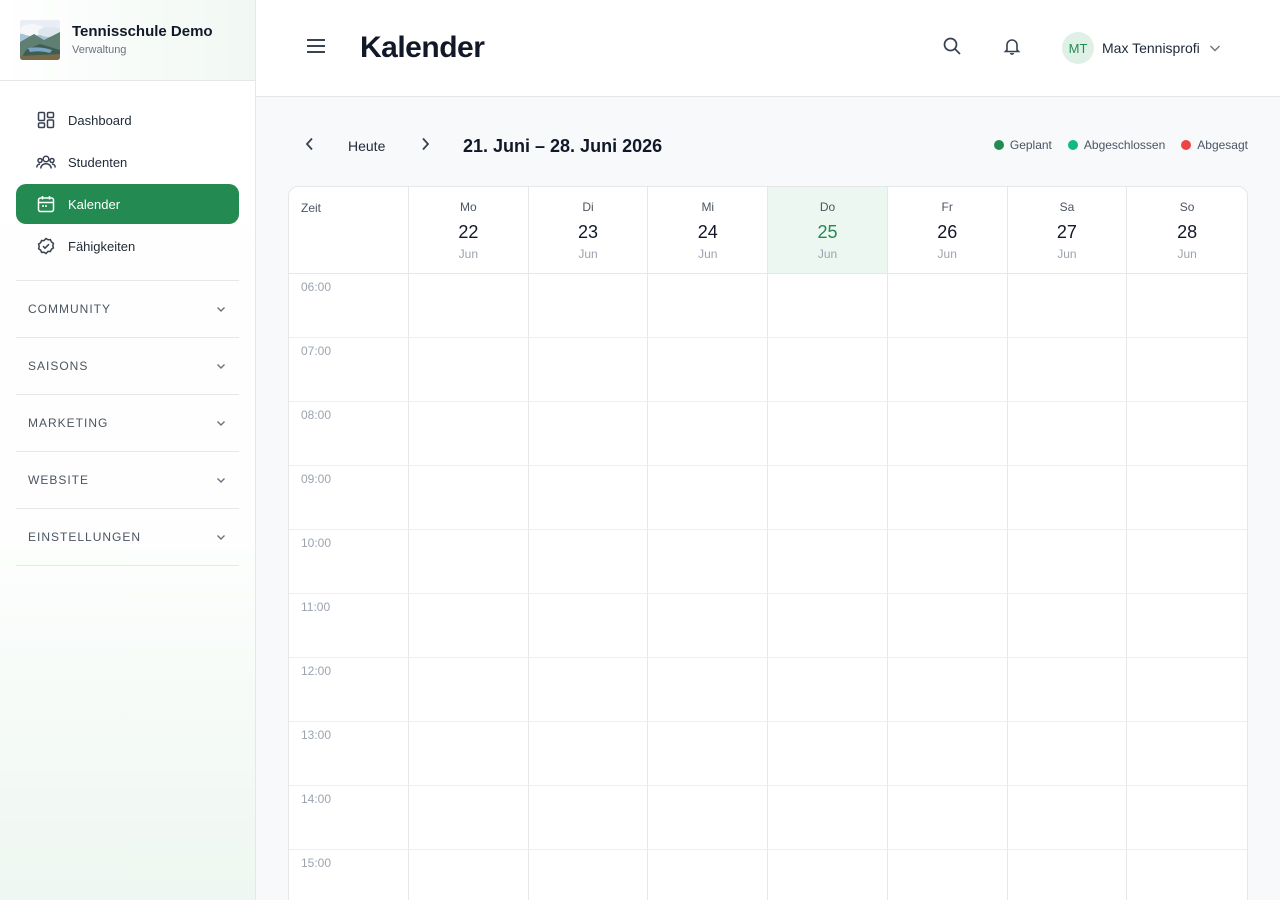 This screenshot has height=900, width=1280. What do you see at coordinates (1142, 48) in the screenshot?
I see `user-menu: MT Max Tennisprofi` at bounding box center [1142, 48].